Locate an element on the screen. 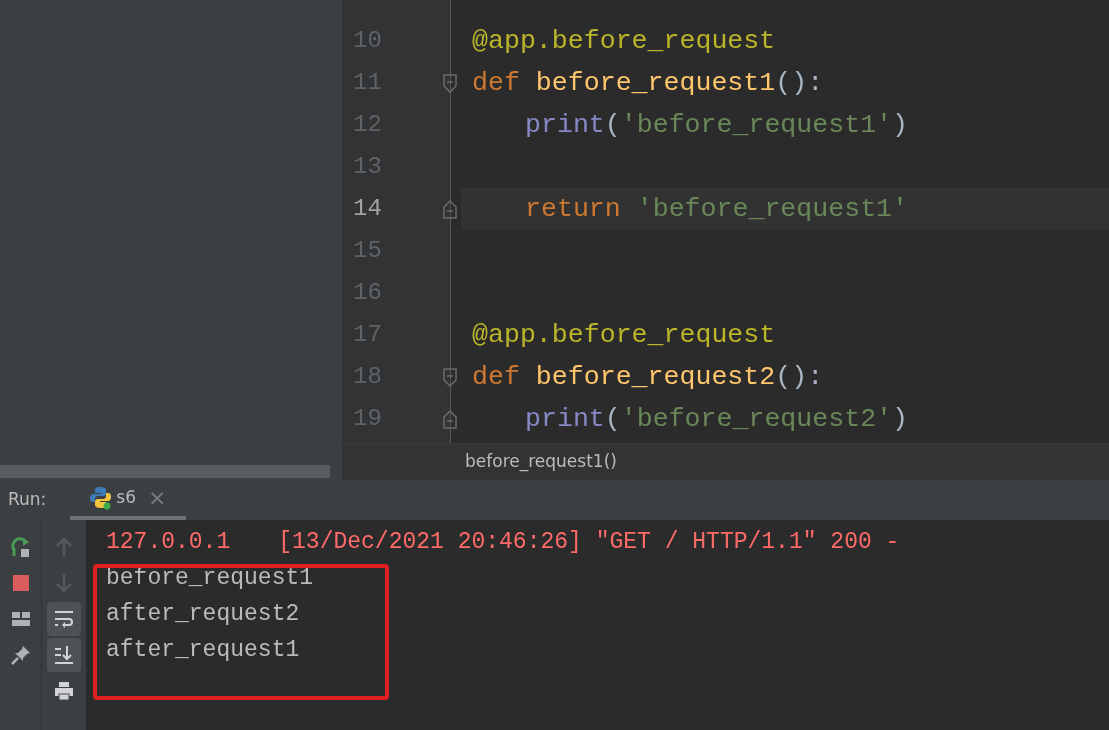 This screenshot has height=730, width=1109. soft-wrap-button is located at coordinates (64, 619).